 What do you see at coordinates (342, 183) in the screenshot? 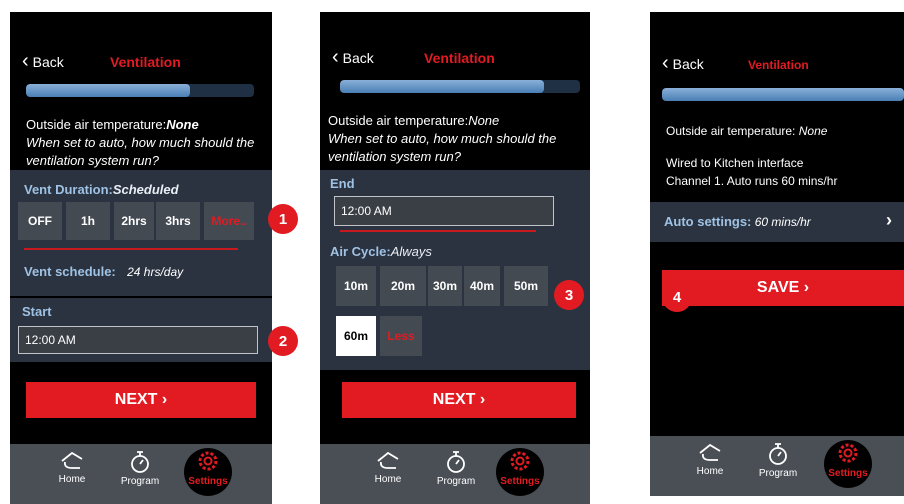
I see `end-label: End` at bounding box center [342, 183].